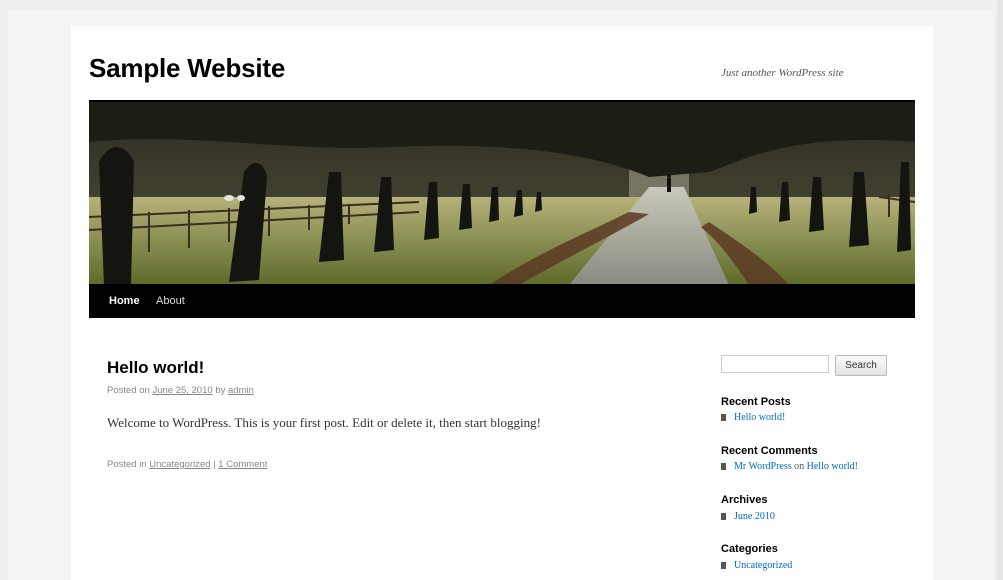 The image size is (1003, 580). Describe the element at coordinates (763, 565) in the screenshot. I see `category-link: Uncategorized` at that location.